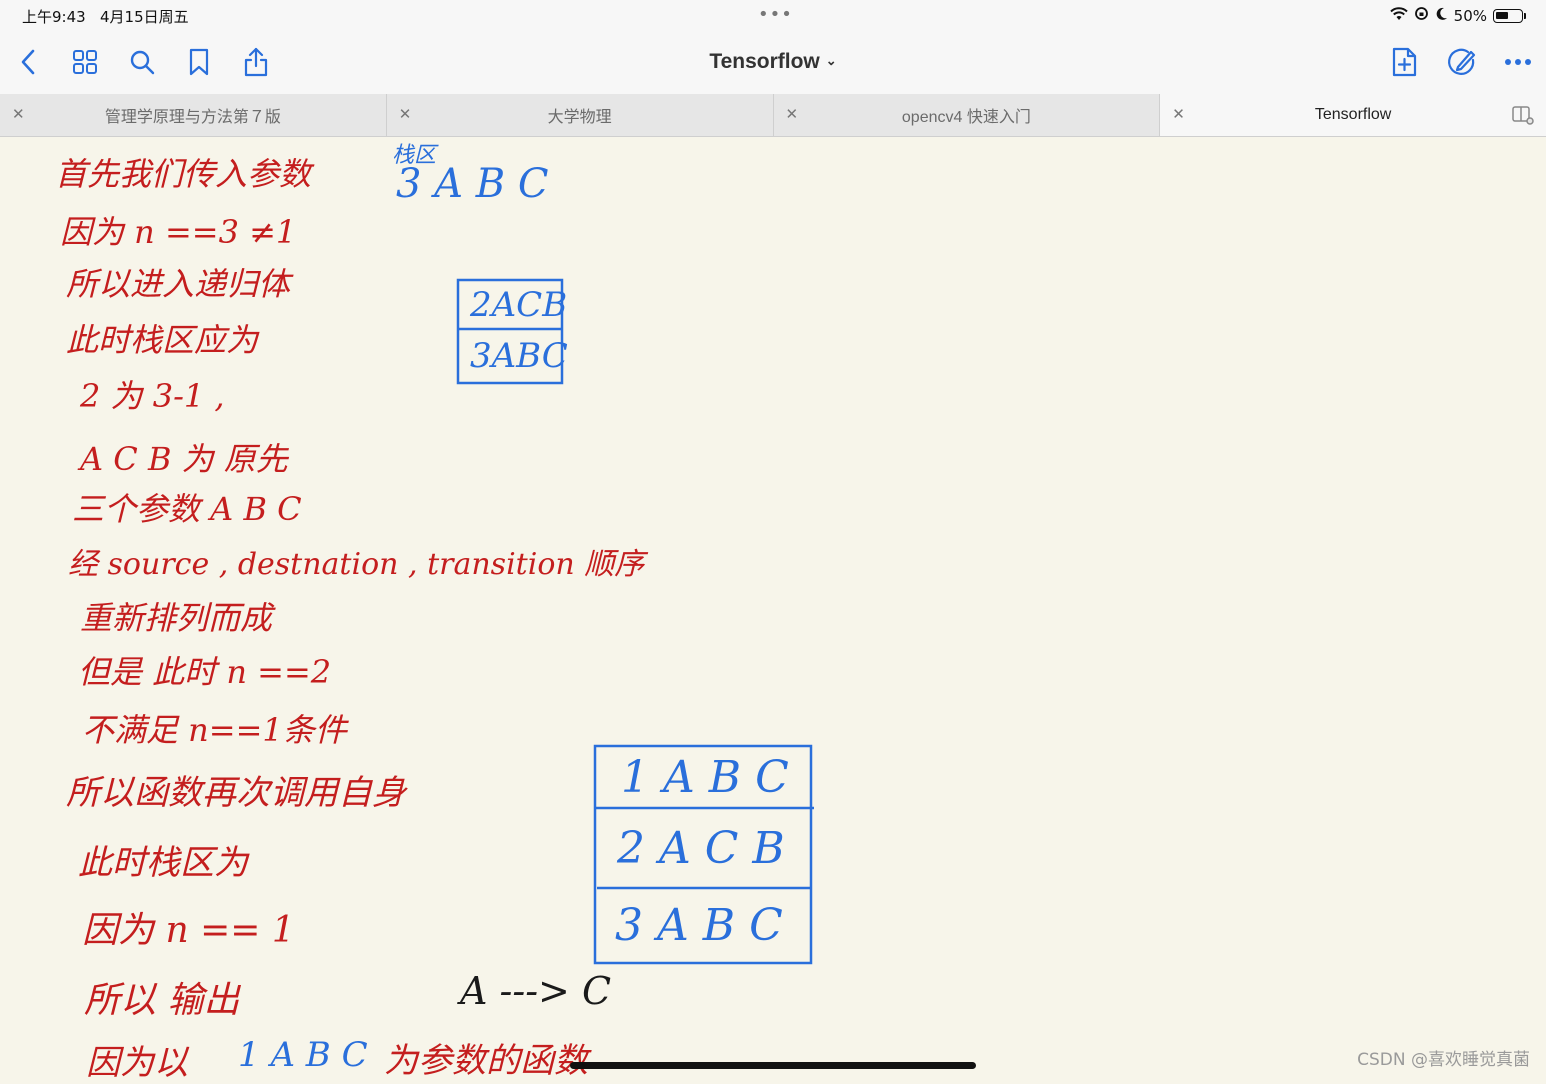 Image resolution: width=1546 pixels, height=1084 pixels. I want to click on tab-label: Tensorflow, so click(1353, 114).